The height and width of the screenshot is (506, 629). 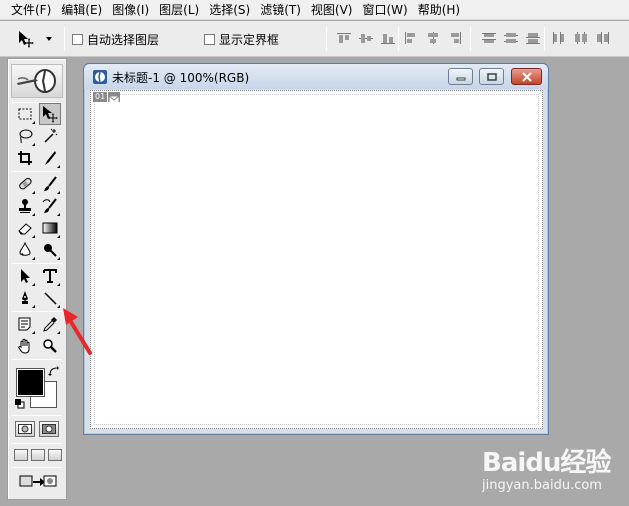 I want to click on maximize-button, so click(x=491, y=76).